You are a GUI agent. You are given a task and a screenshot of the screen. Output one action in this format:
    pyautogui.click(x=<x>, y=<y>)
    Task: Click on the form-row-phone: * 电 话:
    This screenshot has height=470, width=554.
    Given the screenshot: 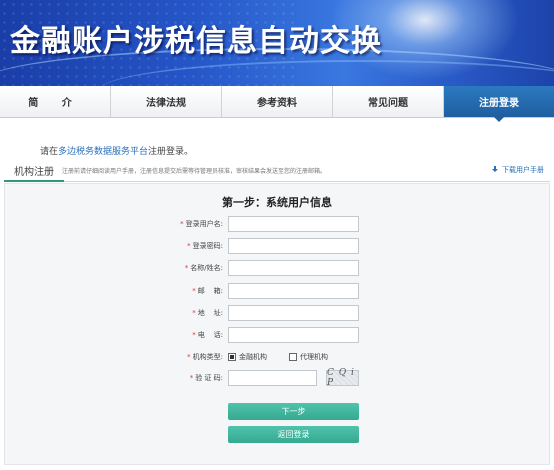 What is the action you would take?
    pyautogui.click(x=277, y=335)
    